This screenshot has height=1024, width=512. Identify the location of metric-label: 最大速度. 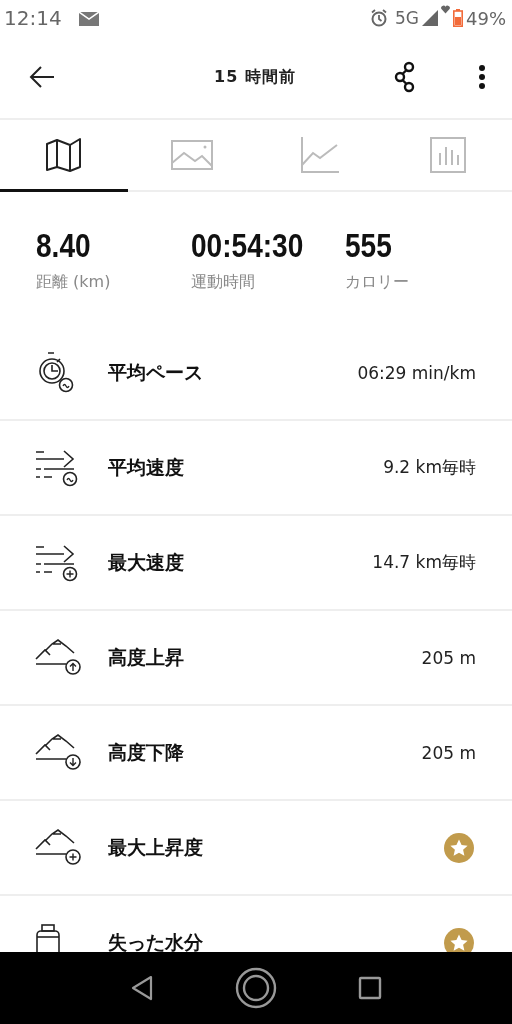
(146, 562).